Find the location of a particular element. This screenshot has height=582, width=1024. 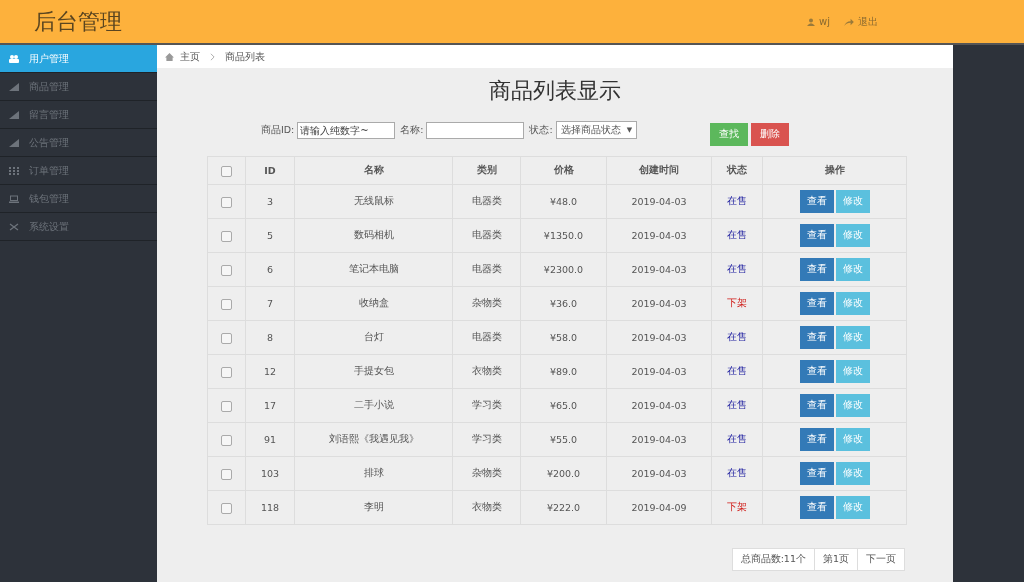

table-cell: ¥222.0 is located at coordinates (563, 507).